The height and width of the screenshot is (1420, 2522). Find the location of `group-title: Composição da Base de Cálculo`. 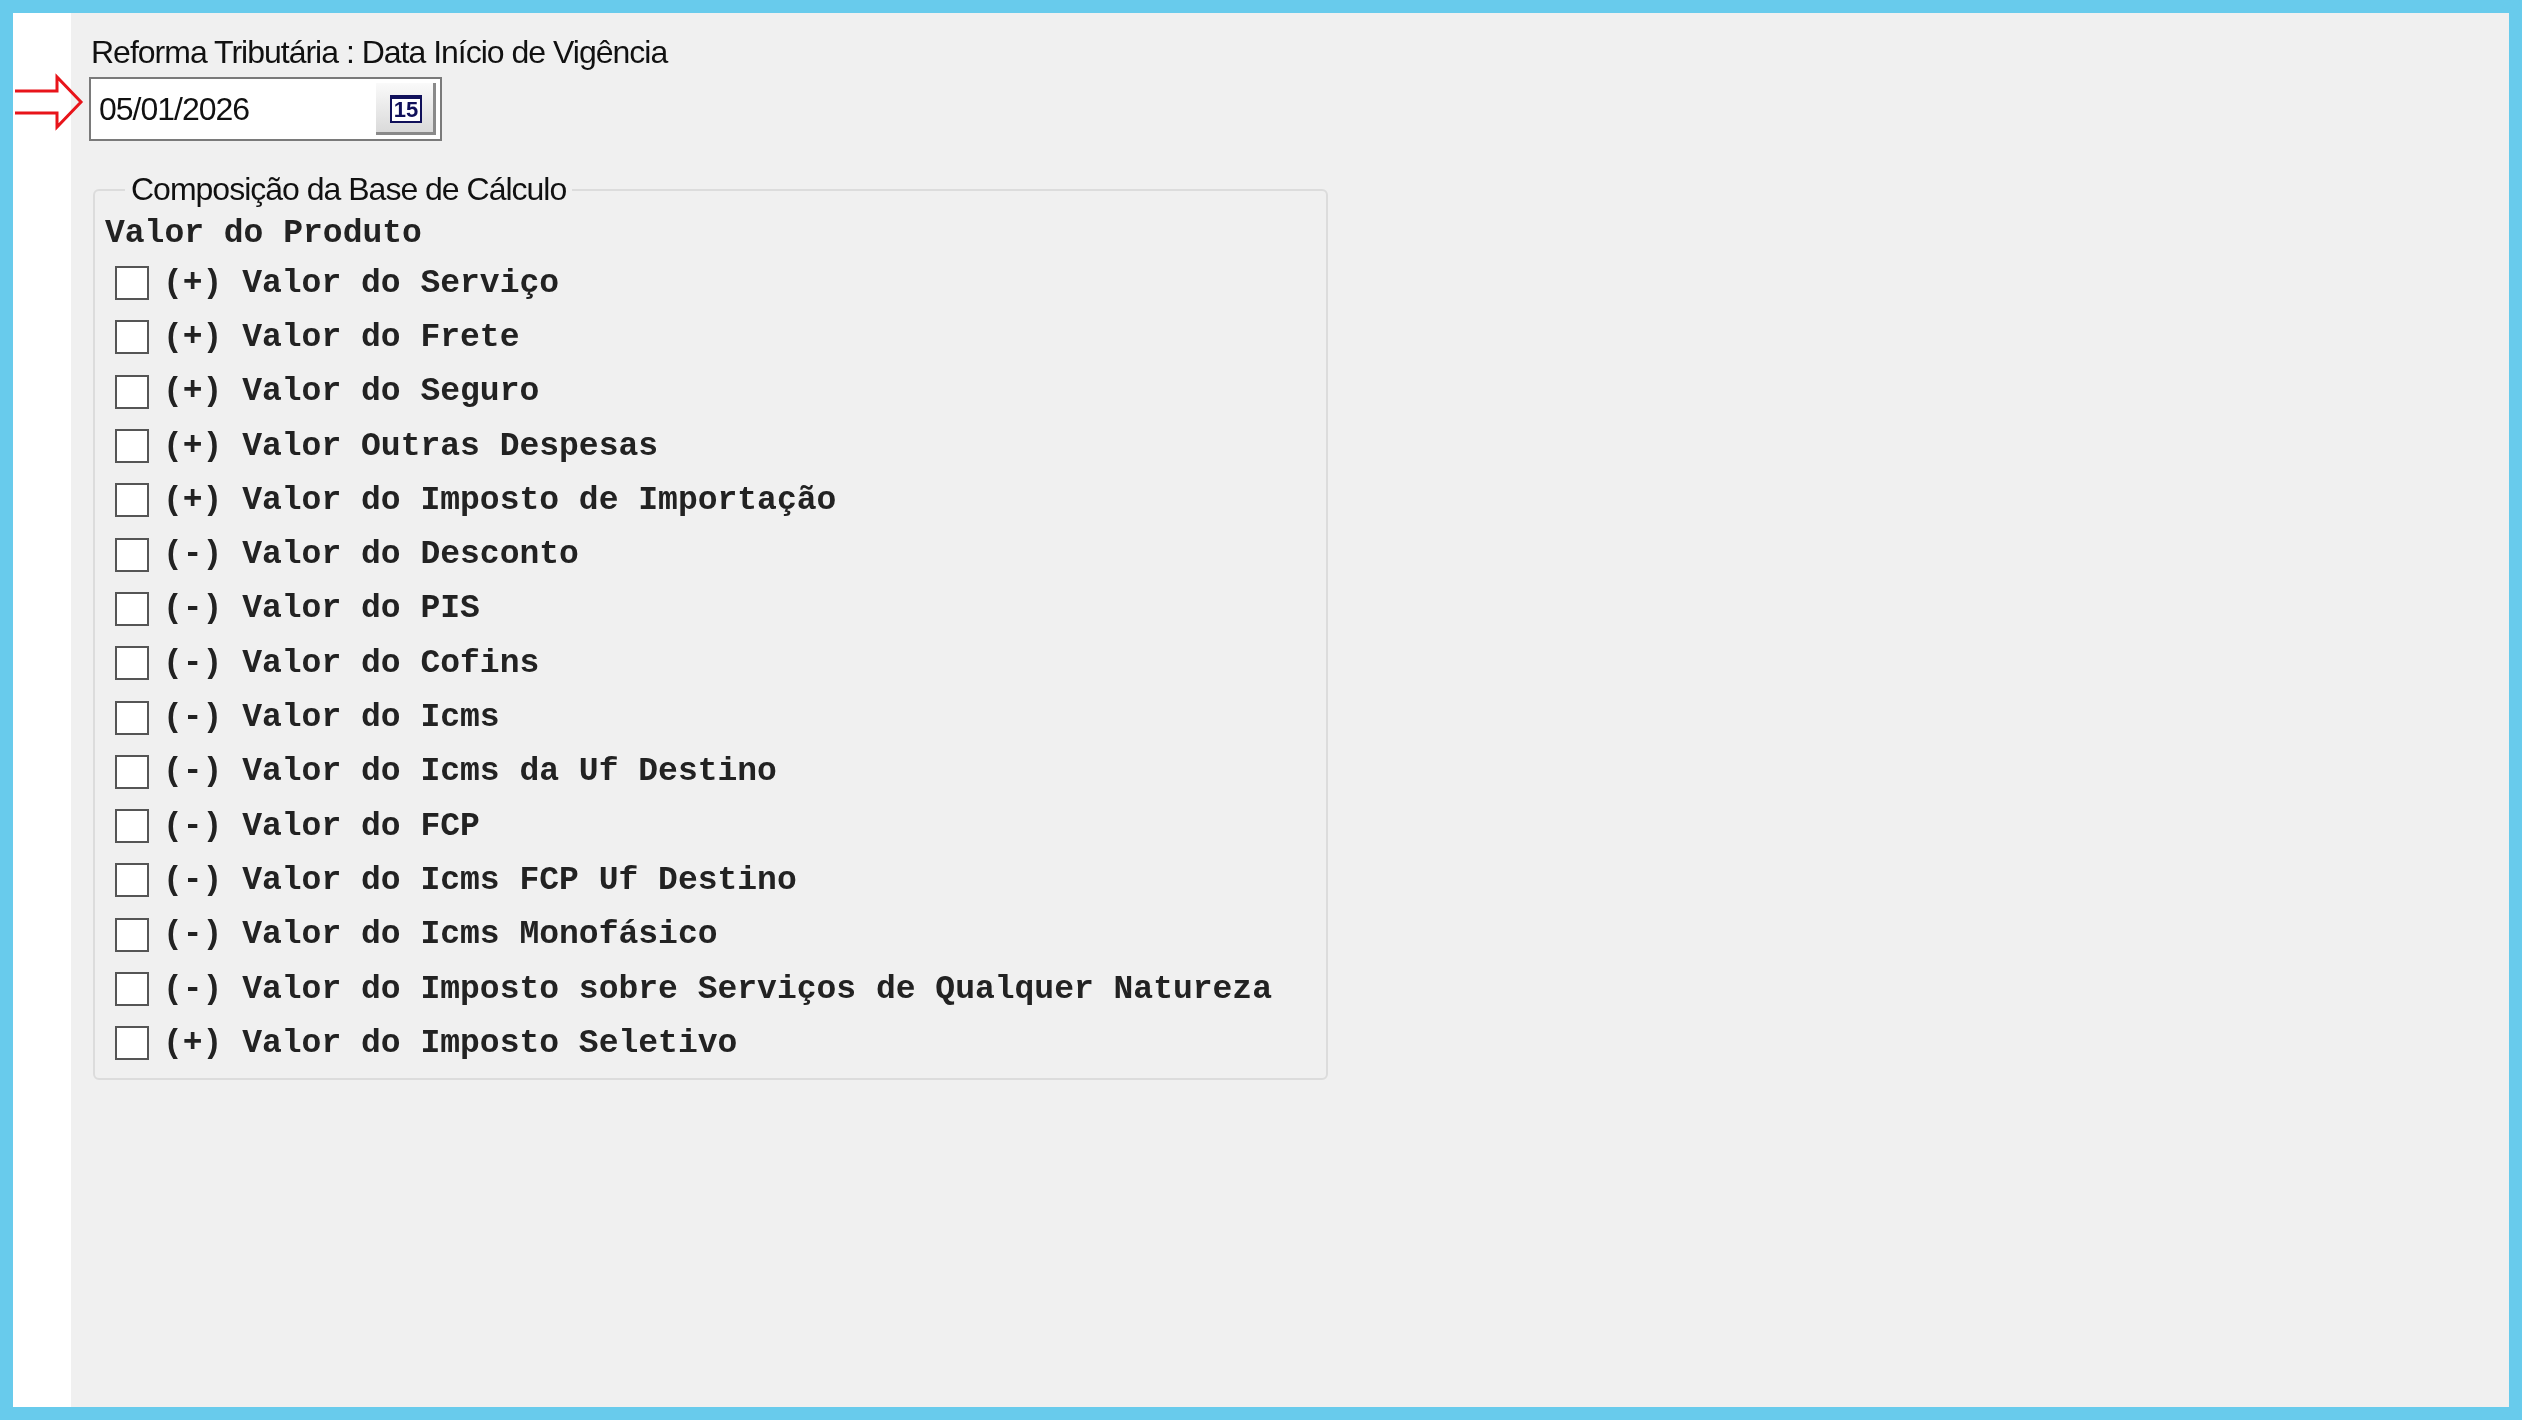

group-title: Composição da Base de Cálculo is located at coordinates (349, 189).